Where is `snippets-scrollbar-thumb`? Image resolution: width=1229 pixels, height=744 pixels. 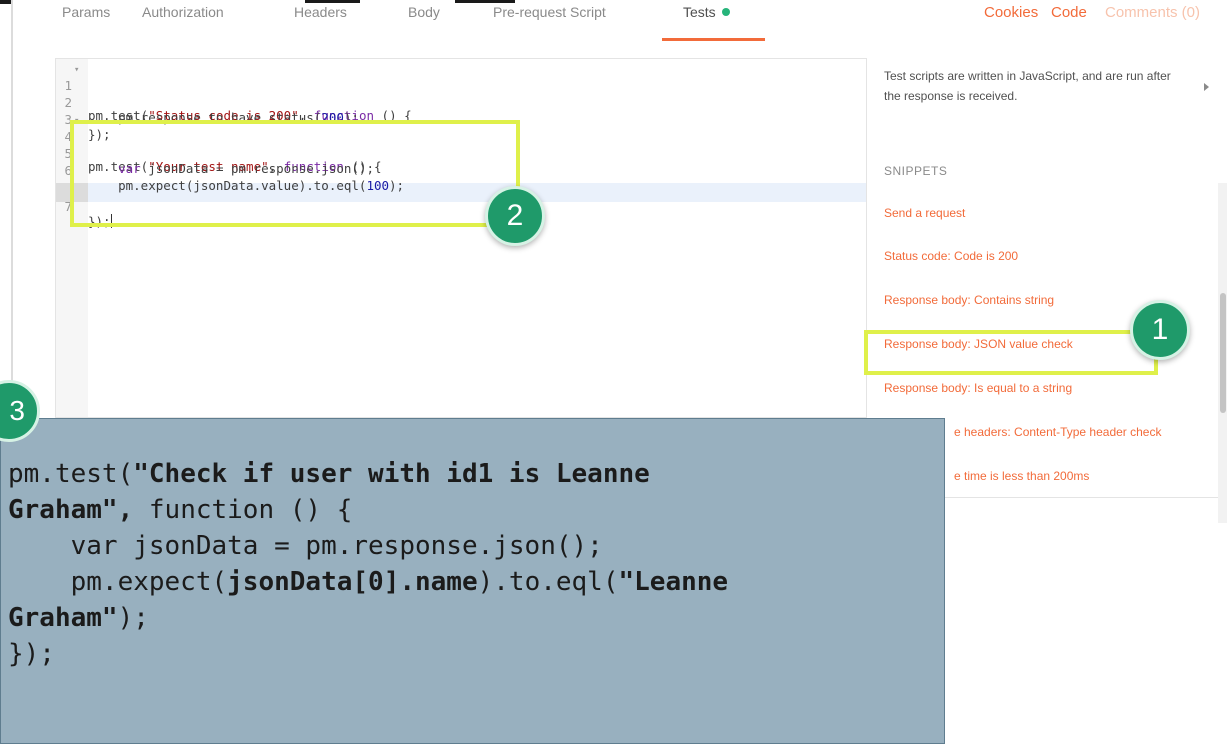 snippets-scrollbar-thumb is located at coordinates (1223, 353).